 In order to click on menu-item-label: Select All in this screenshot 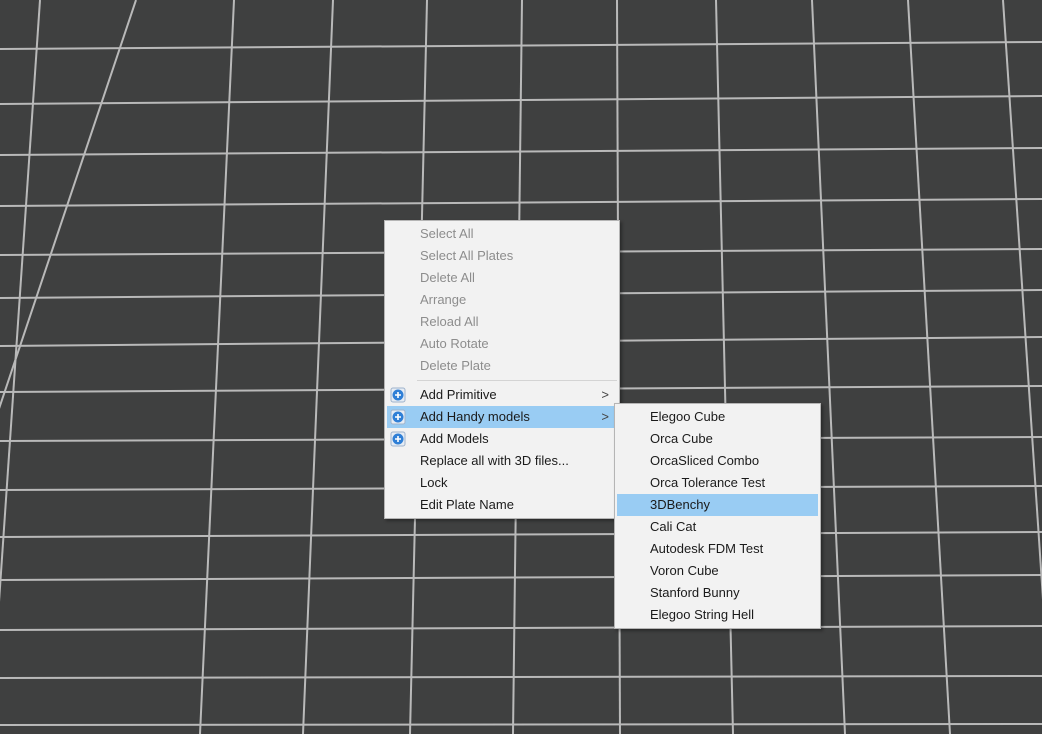, I will do `click(447, 233)`.